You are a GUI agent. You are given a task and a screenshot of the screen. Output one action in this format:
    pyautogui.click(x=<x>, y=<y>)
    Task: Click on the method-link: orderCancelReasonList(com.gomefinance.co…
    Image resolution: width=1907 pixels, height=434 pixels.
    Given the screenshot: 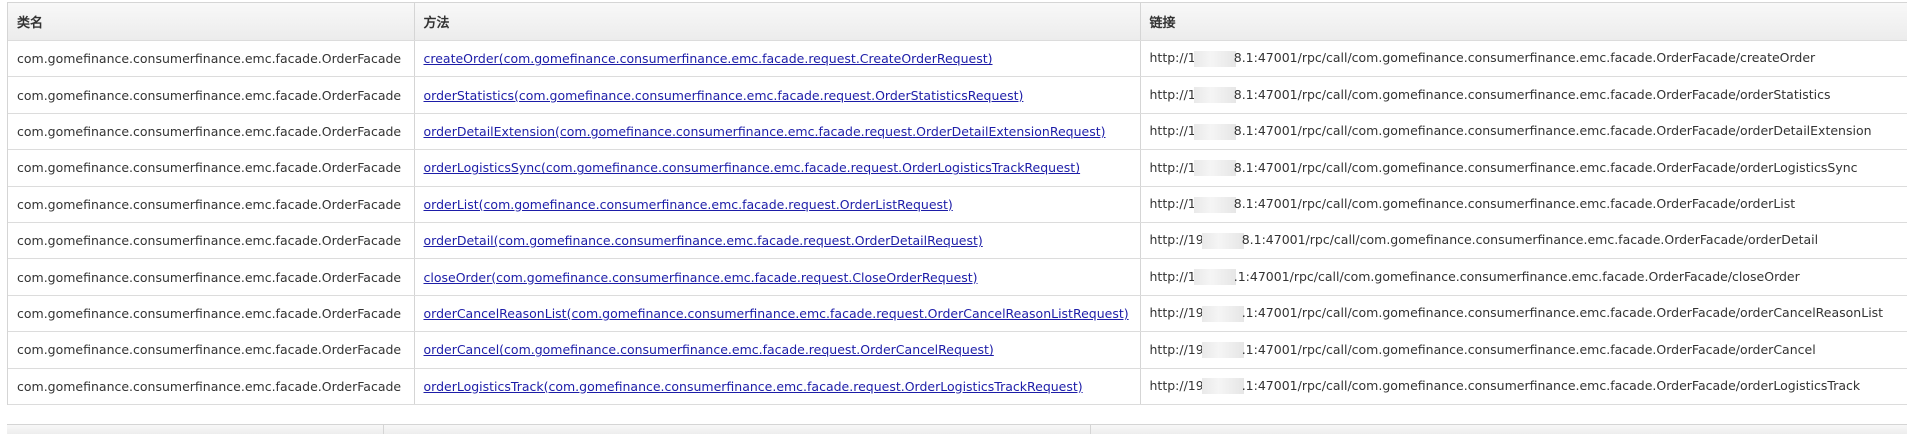 What is the action you would take?
    pyautogui.click(x=776, y=313)
    